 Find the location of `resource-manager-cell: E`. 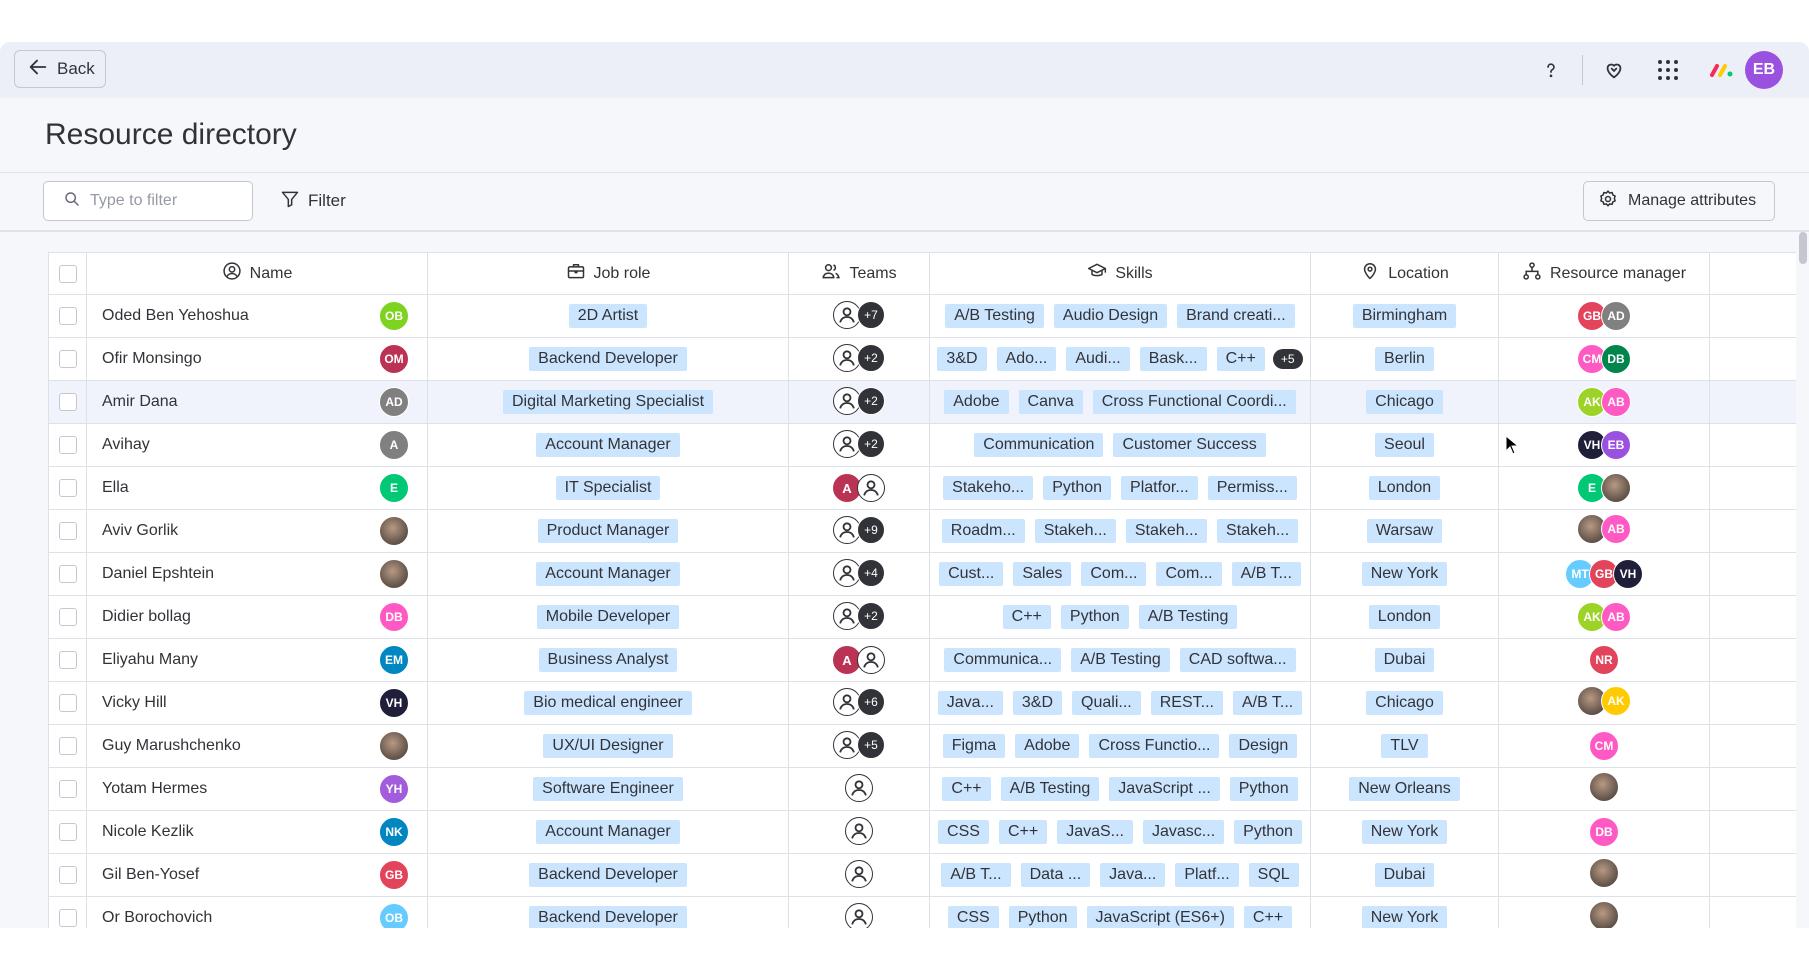

resource-manager-cell: E is located at coordinates (1604, 488).